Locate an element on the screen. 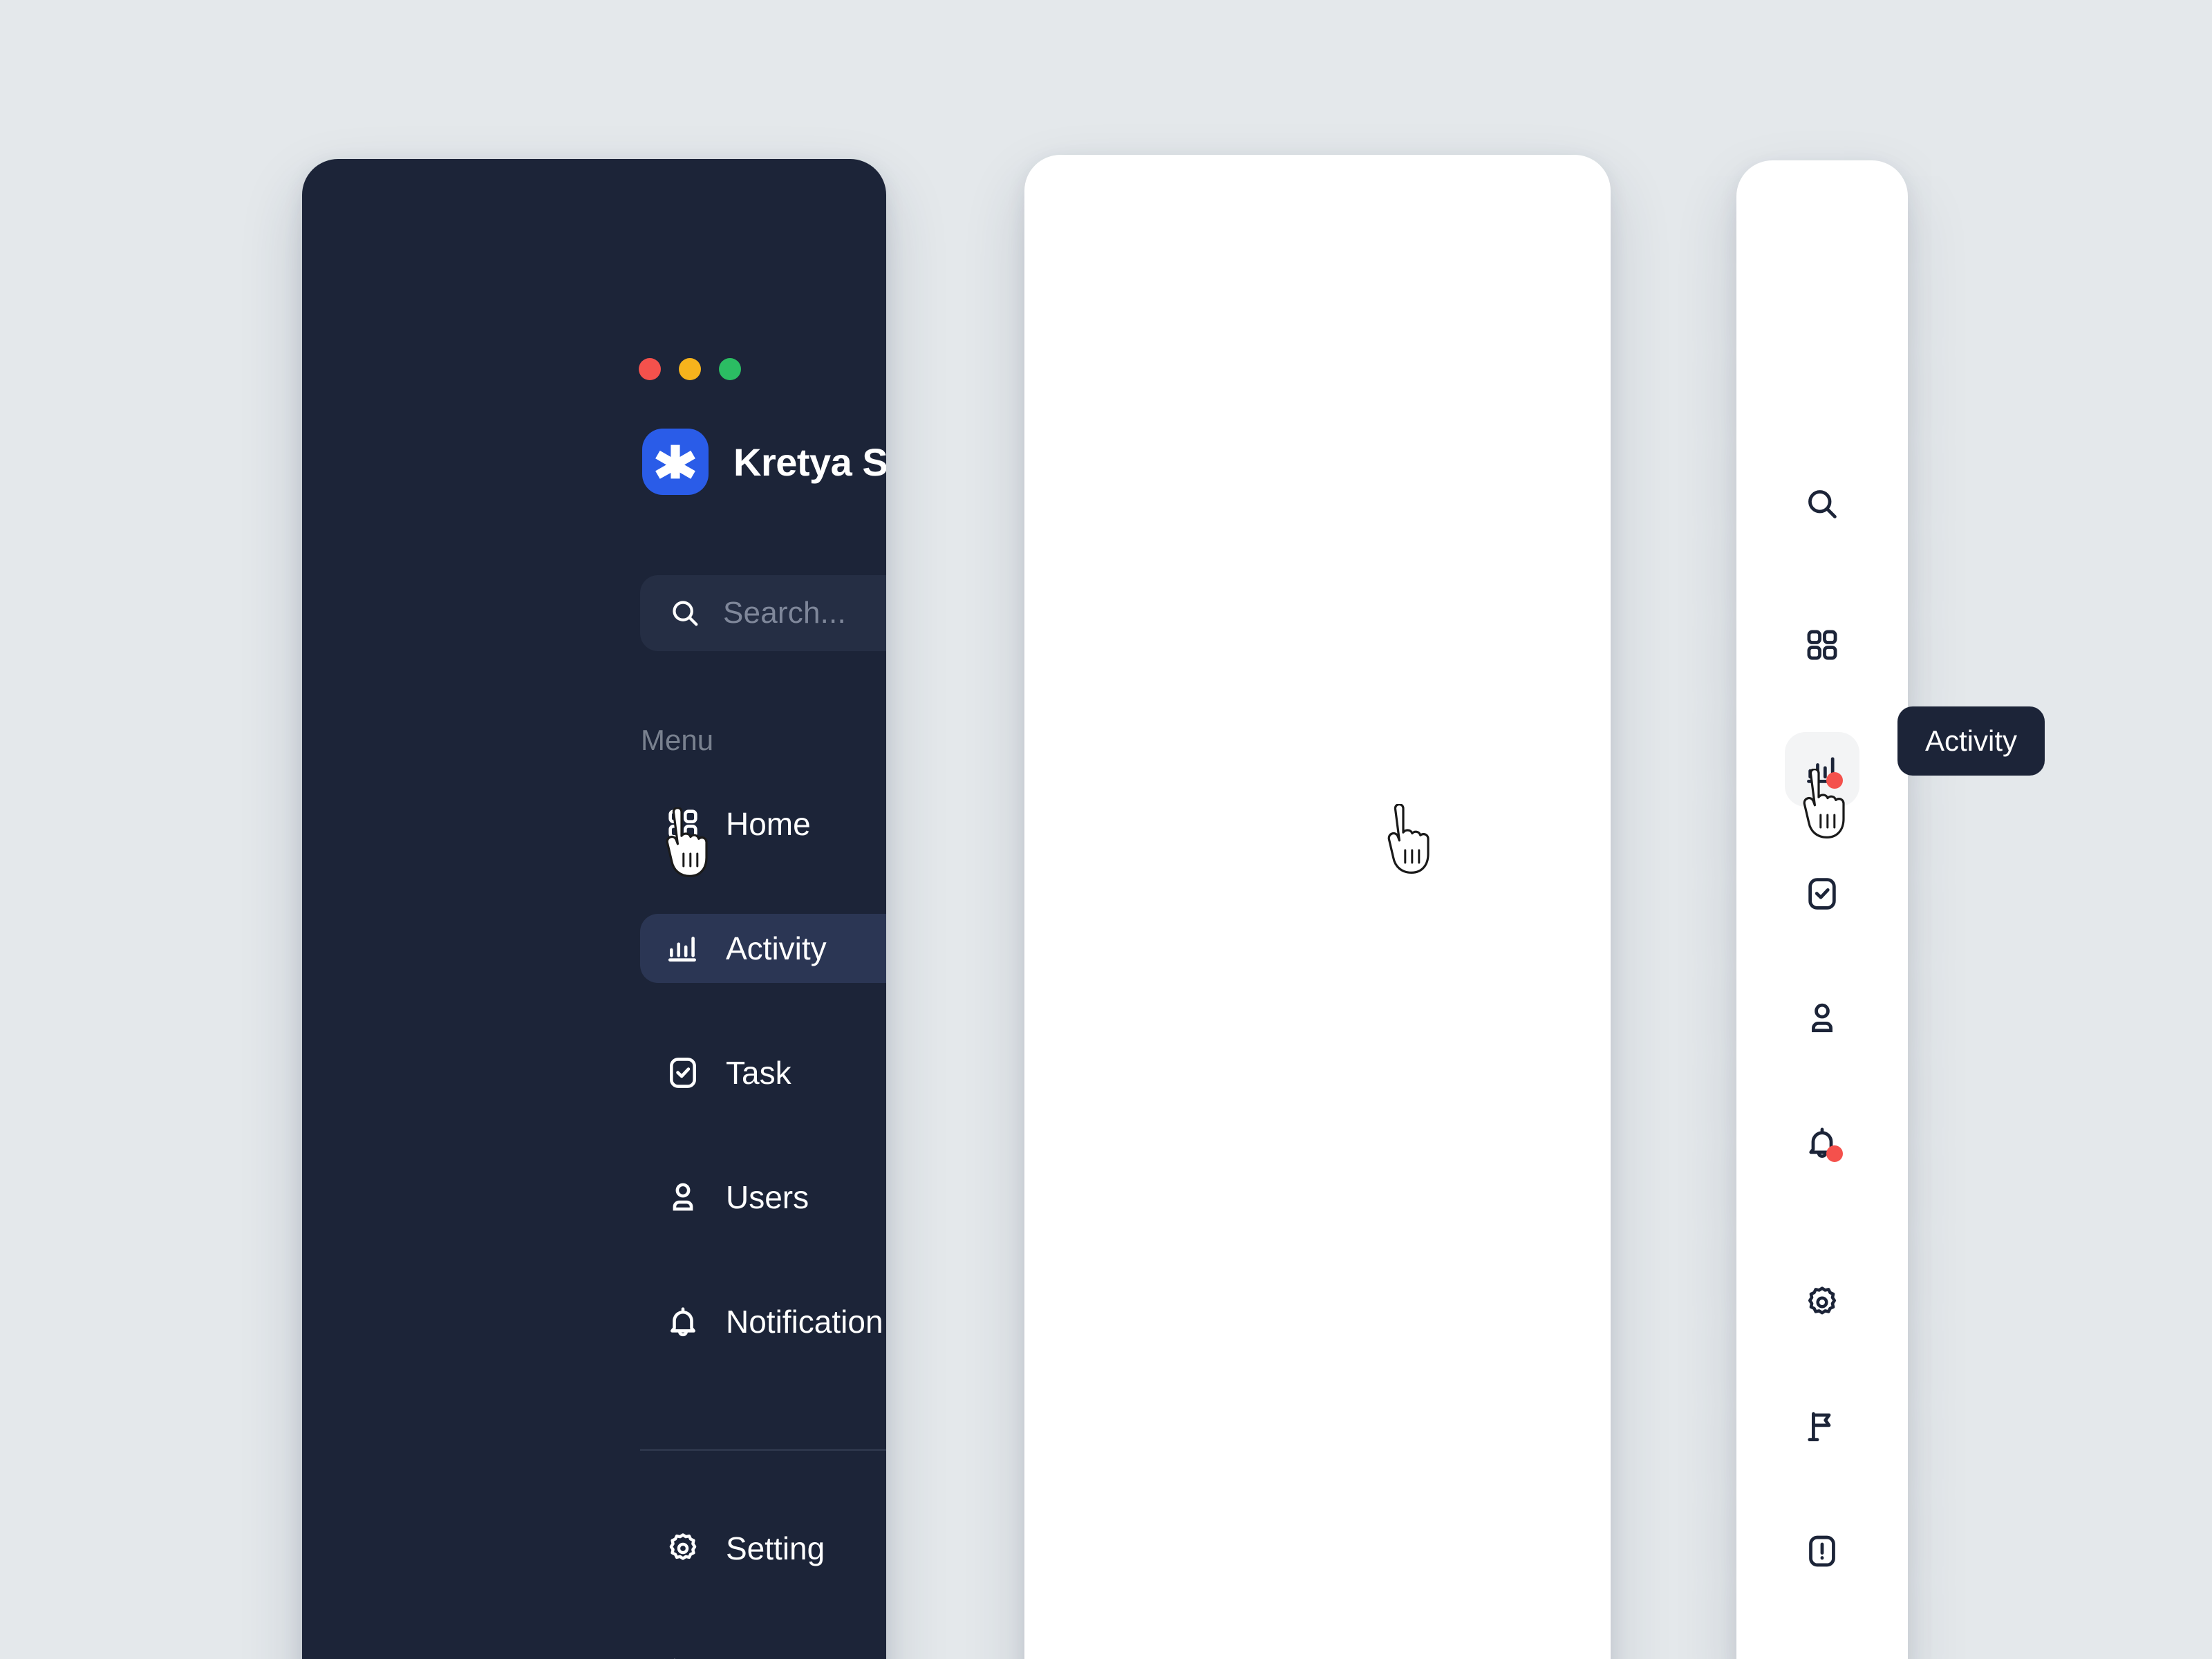 This screenshot has width=2212, height=1659. support-icon is located at coordinates (1822, 1551).